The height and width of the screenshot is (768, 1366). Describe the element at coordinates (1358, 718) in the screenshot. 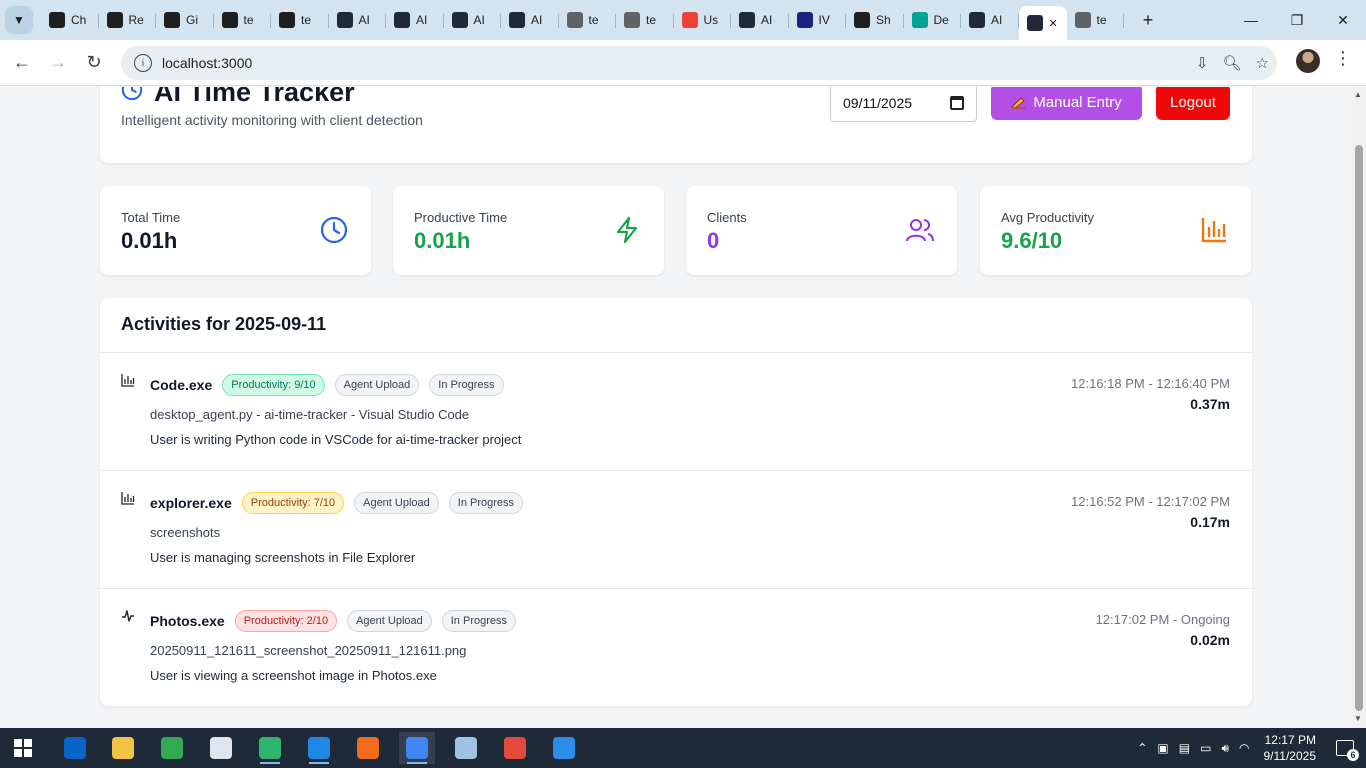

I see `scroll-down-icon: ▼` at that location.